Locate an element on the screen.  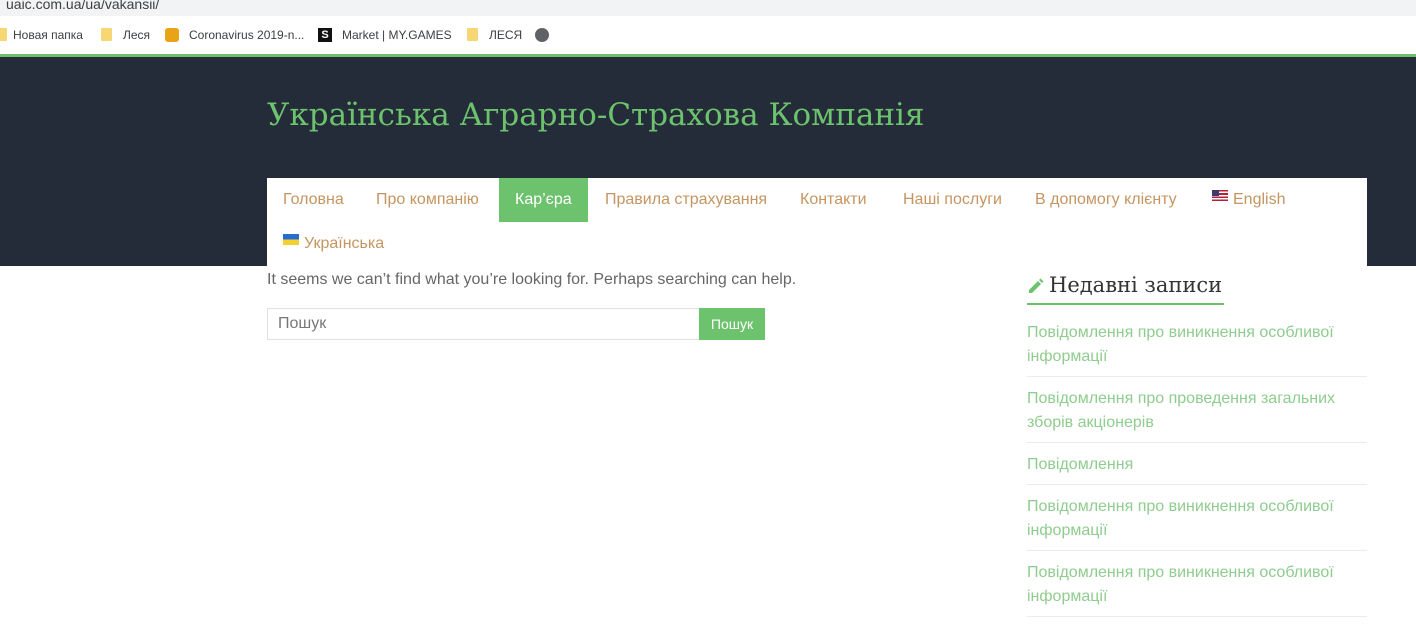
widget-title-text: Недавні записи is located at coordinates (1136, 285).